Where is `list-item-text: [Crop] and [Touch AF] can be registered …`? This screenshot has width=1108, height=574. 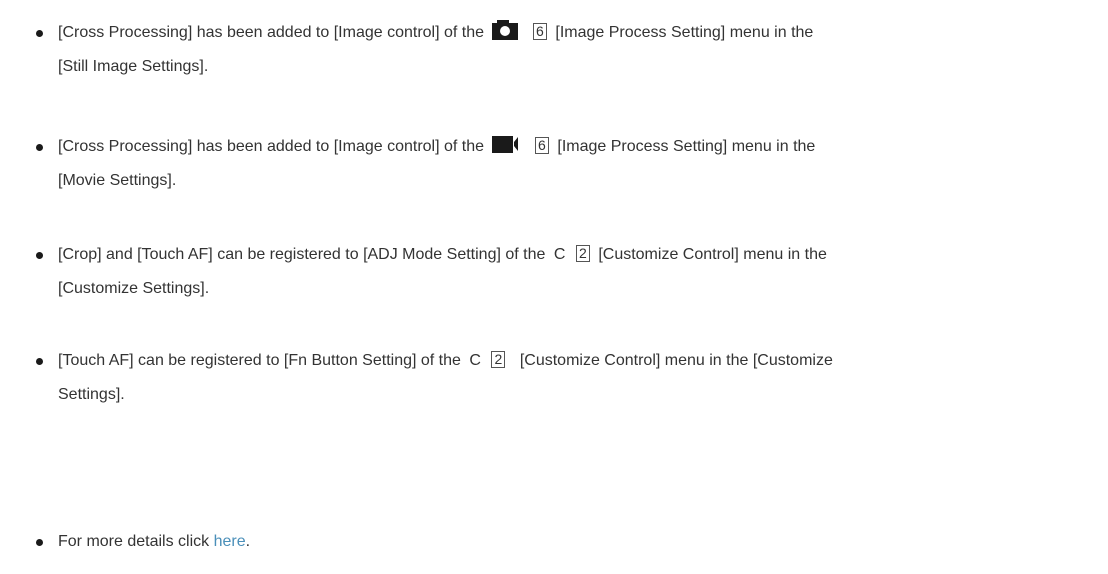 list-item-text: [Crop] and [Touch AF] can be registered … is located at coordinates (578, 272).